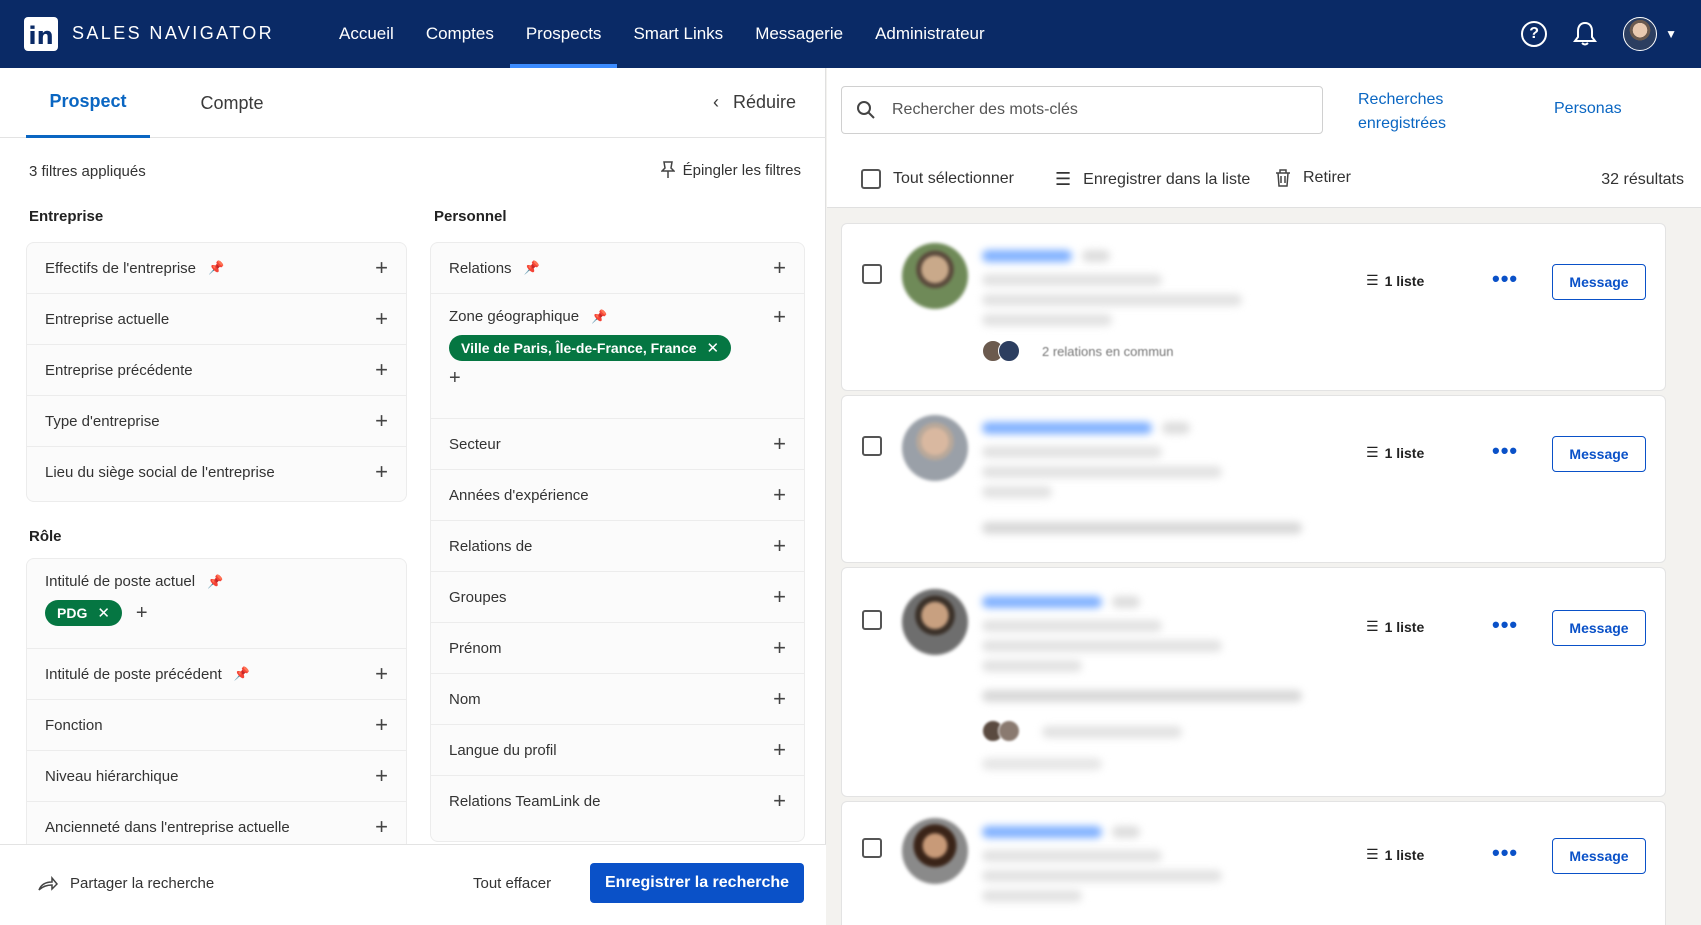 Image resolution: width=1701 pixels, height=925 pixels. What do you see at coordinates (617, 750) in the screenshot?
I see `filter-langue-profil: Langue du profil +` at bounding box center [617, 750].